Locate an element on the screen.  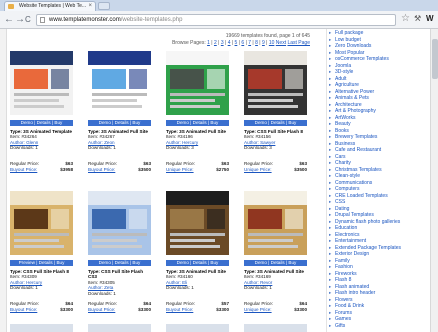
category-link: Adult is located at coordinates (338, 79).